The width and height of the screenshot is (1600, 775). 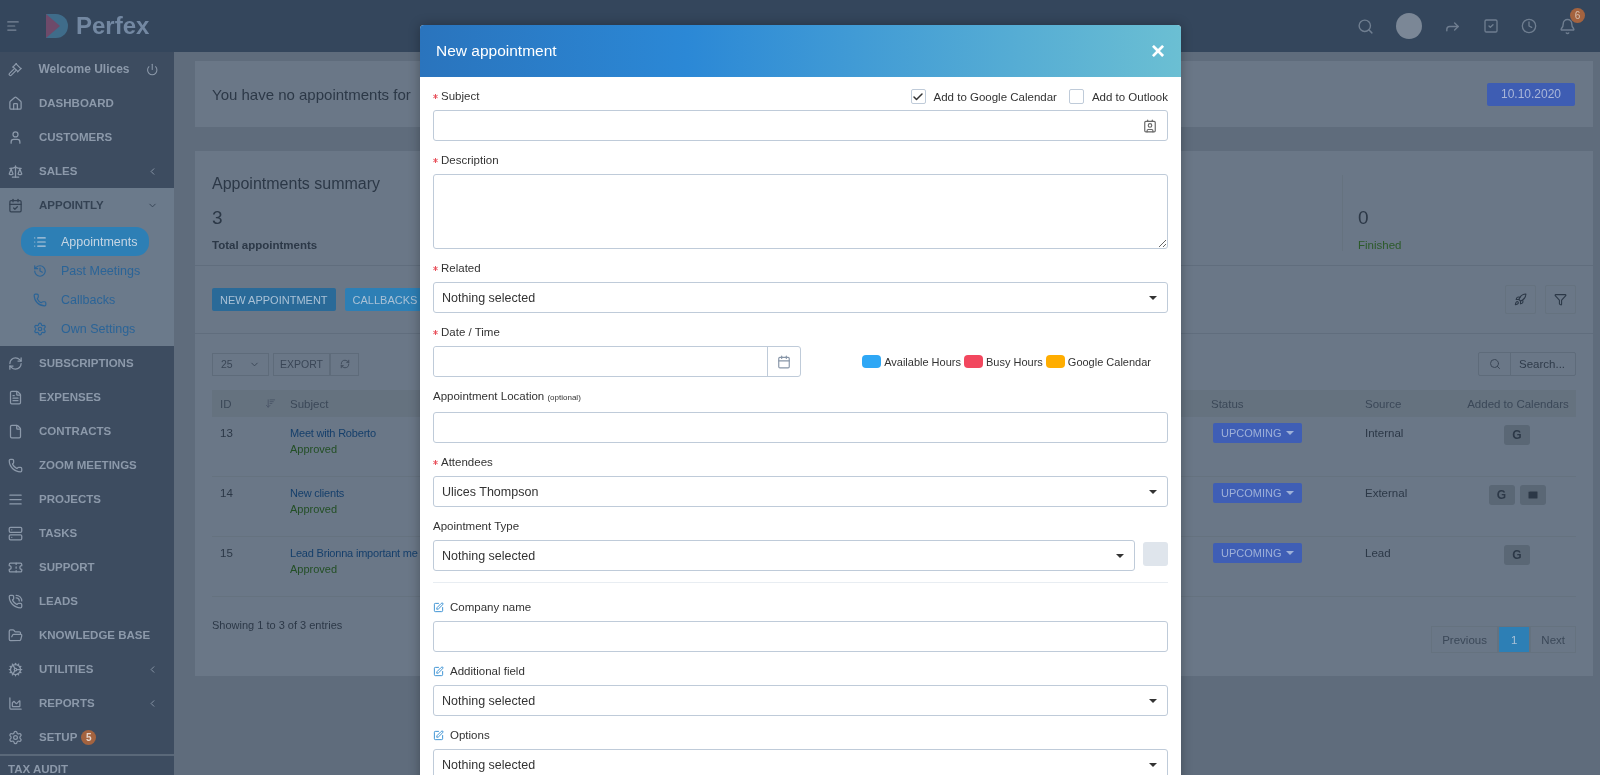 What do you see at coordinates (1567, 26) in the screenshot?
I see `bell-icon` at bounding box center [1567, 26].